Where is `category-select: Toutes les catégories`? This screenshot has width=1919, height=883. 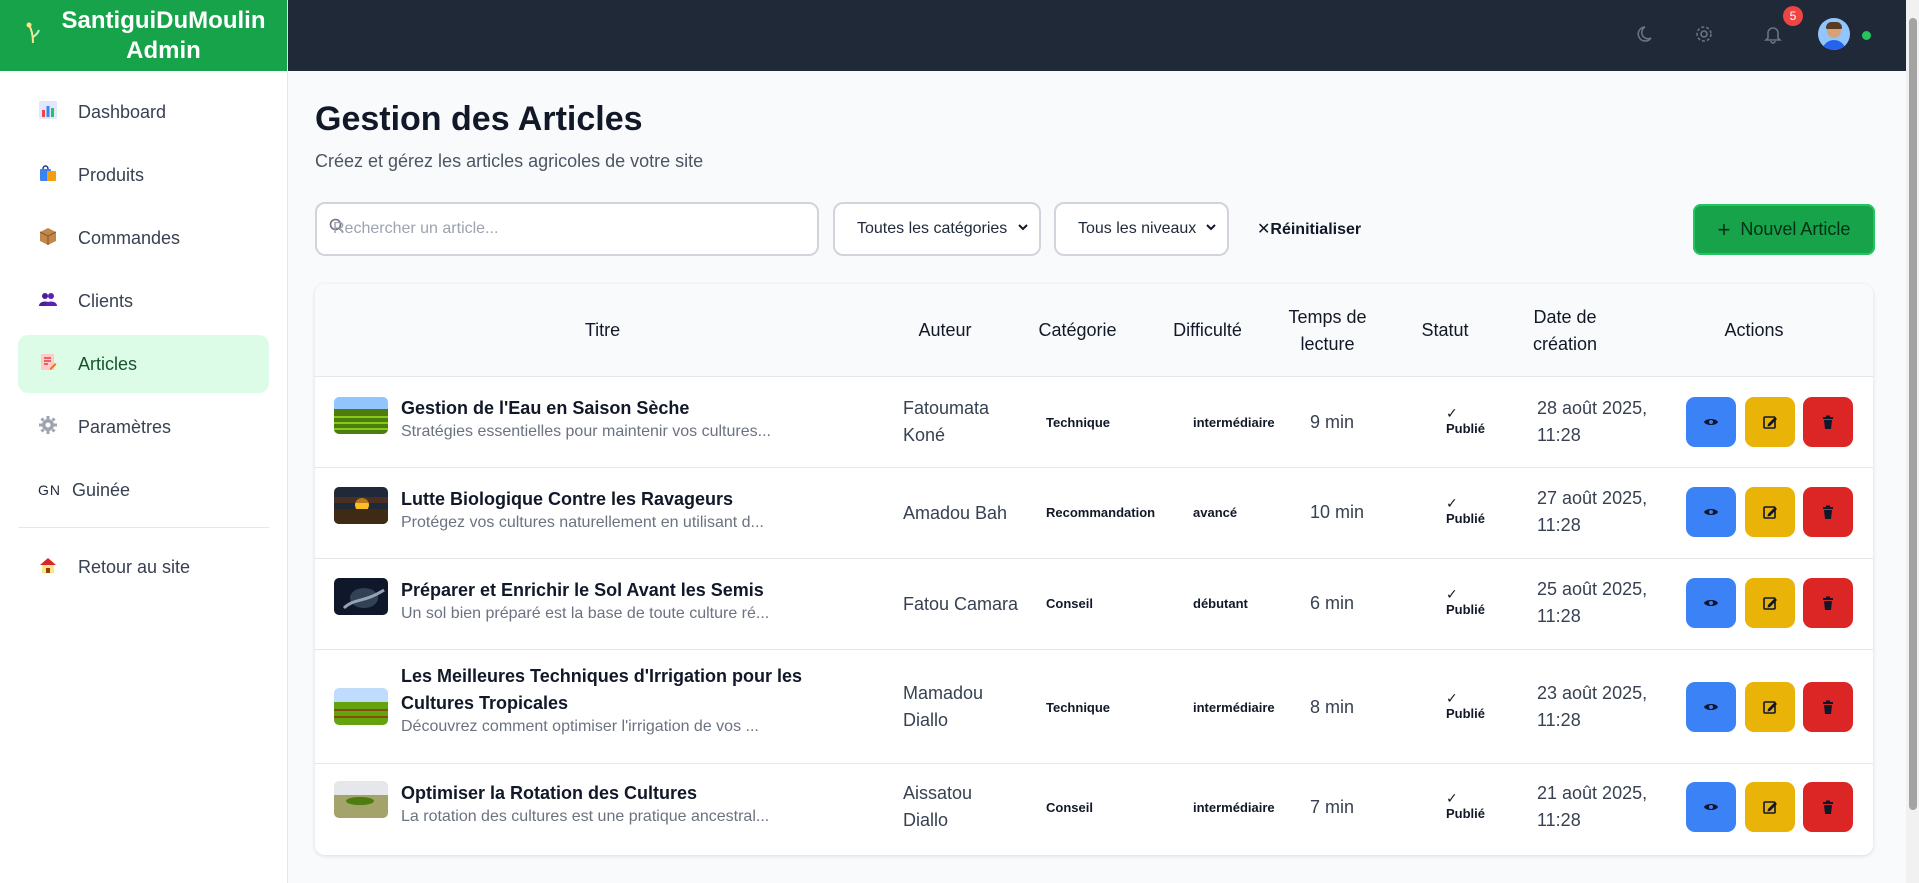
category-select: Toutes les catégories is located at coordinates (937, 229).